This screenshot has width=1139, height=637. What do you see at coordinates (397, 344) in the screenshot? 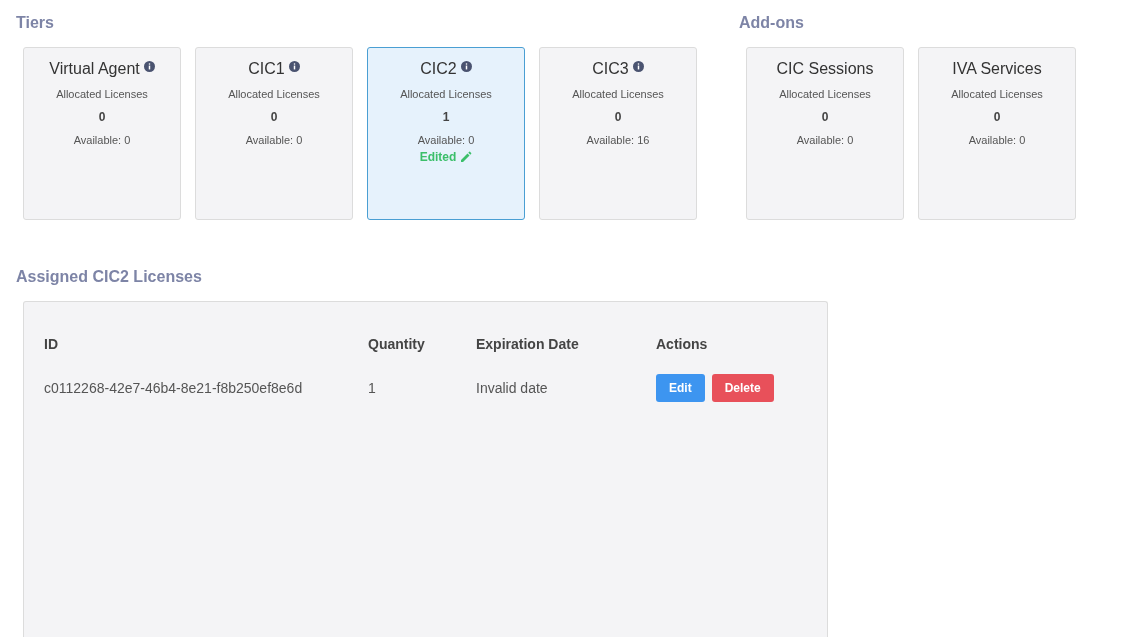
I see `column-header: Quantity` at bounding box center [397, 344].